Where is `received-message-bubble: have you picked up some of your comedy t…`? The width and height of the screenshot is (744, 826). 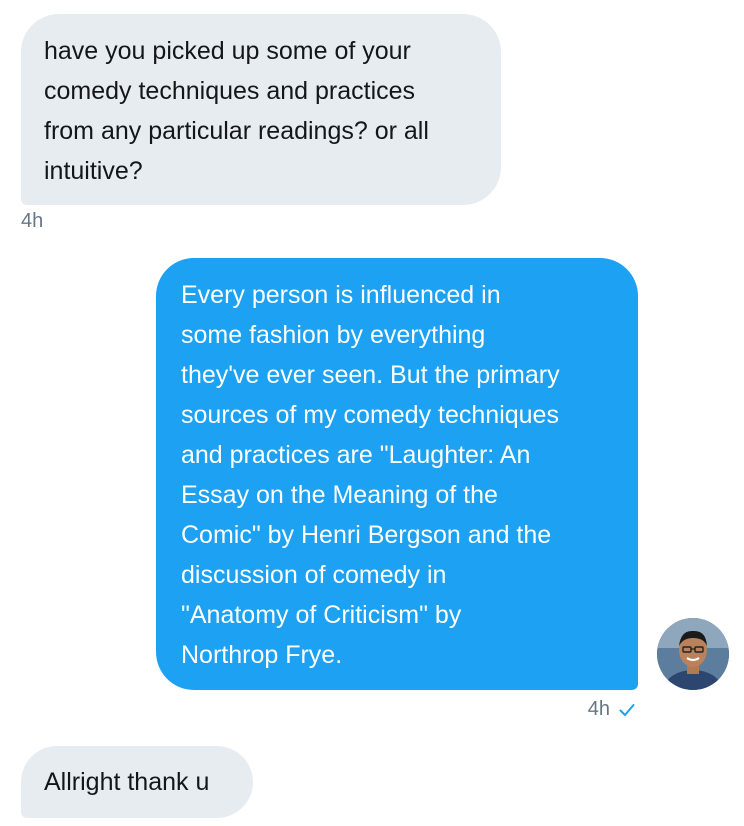
received-message-bubble: have you picked up some of your comedy t… is located at coordinates (261, 109).